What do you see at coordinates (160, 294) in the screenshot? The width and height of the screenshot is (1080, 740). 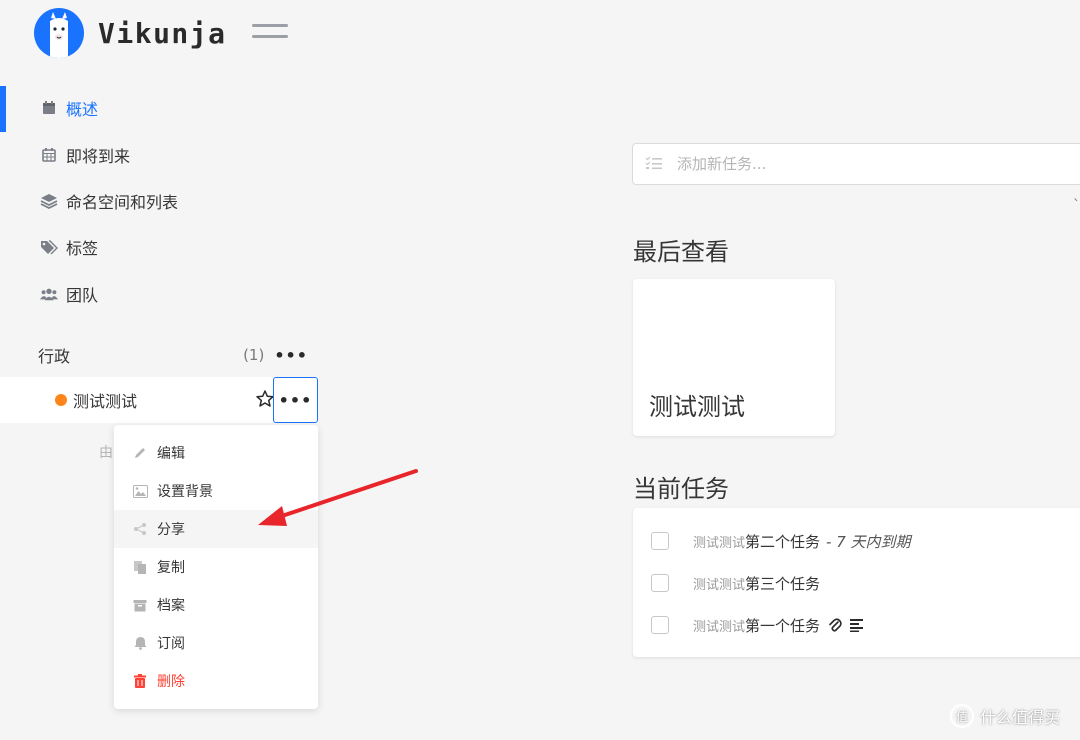 I see `sidebar-item-teams: 团队` at bounding box center [160, 294].